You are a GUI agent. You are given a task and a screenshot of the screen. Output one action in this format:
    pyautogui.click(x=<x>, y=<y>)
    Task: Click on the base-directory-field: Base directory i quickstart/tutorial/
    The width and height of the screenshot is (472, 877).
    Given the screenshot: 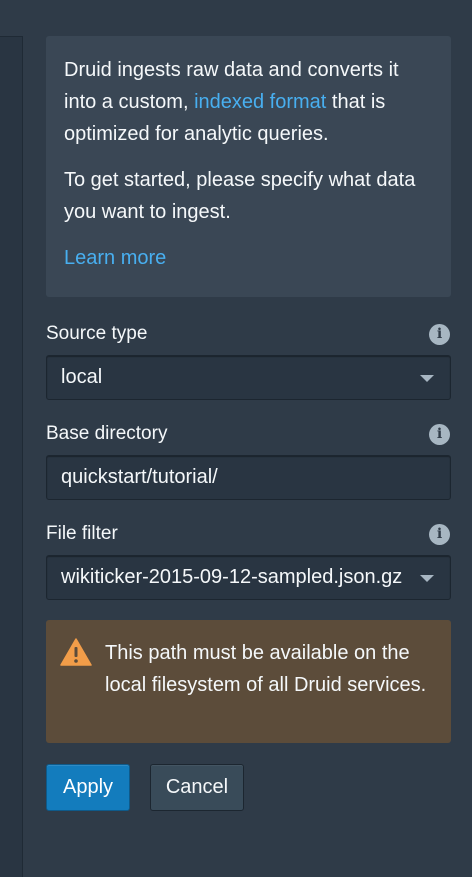 What is the action you would take?
    pyautogui.click(x=248, y=459)
    